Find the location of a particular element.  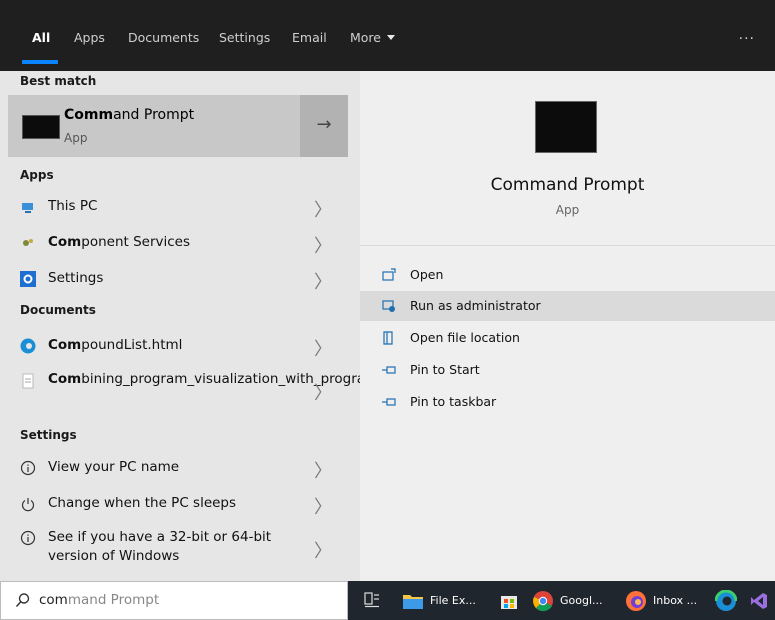

edge-icon is located at coordinates (726, 600).